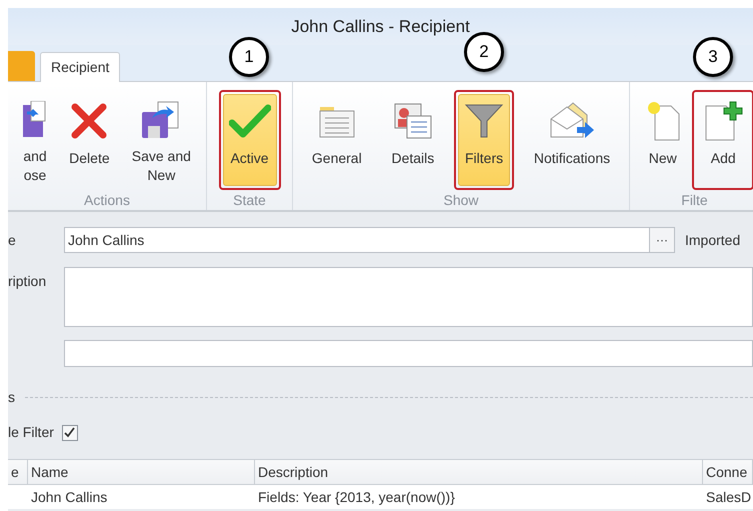 Image resolution: width=753 pixels, height=511 pixels. I want to click on name-field: John Callins ···, so click(369, 240).